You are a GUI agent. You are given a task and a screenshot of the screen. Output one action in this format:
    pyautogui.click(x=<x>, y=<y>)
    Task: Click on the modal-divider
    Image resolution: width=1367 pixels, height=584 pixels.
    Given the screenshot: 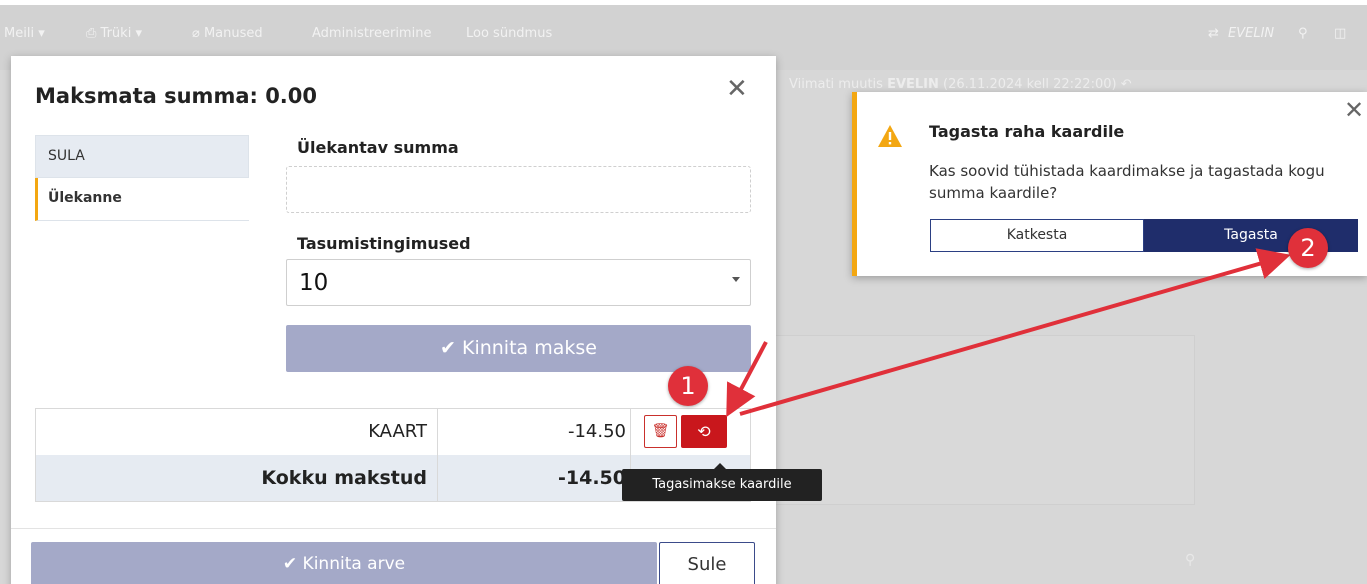 What is the action you would take?
    pyautogui.click(x=393, y=528)
    